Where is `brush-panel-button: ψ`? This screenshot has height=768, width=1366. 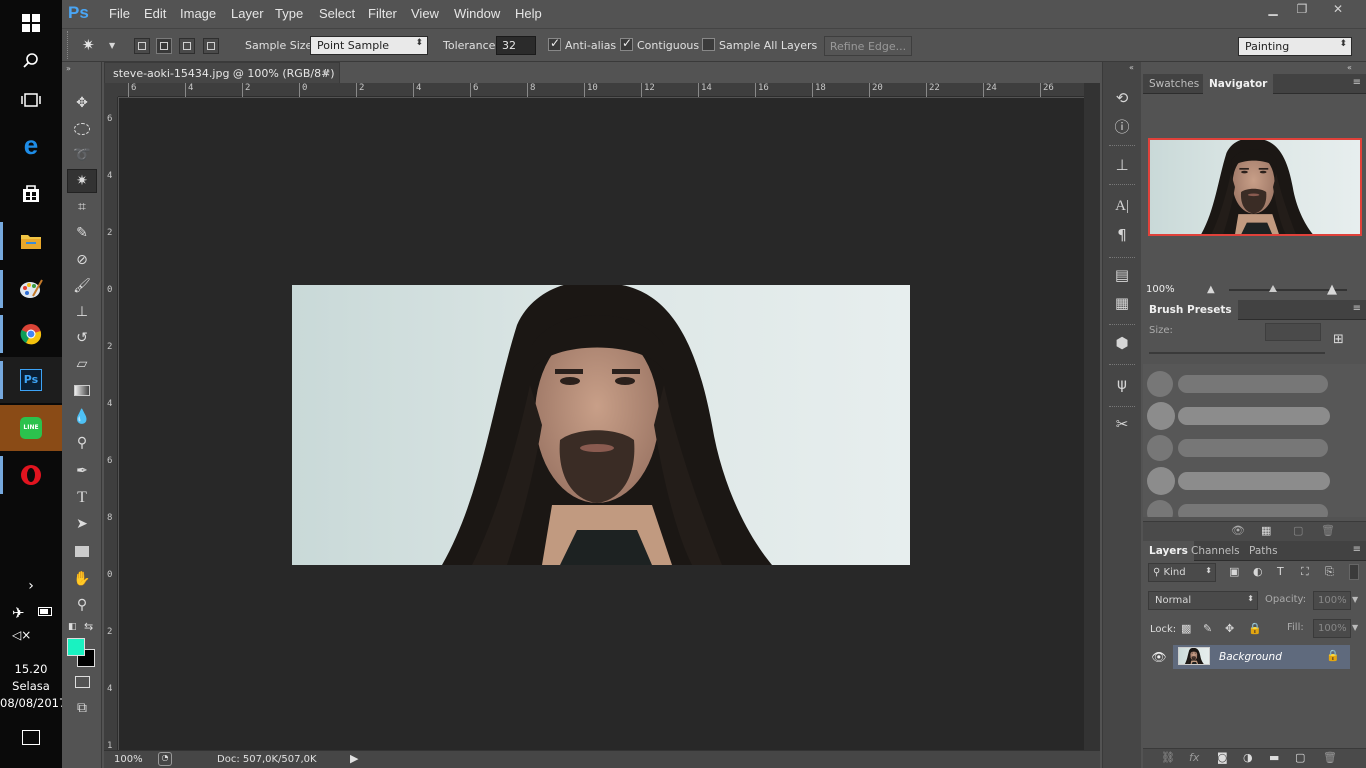 brush-panel-button: ψ is located at coordinates (1122, 386).